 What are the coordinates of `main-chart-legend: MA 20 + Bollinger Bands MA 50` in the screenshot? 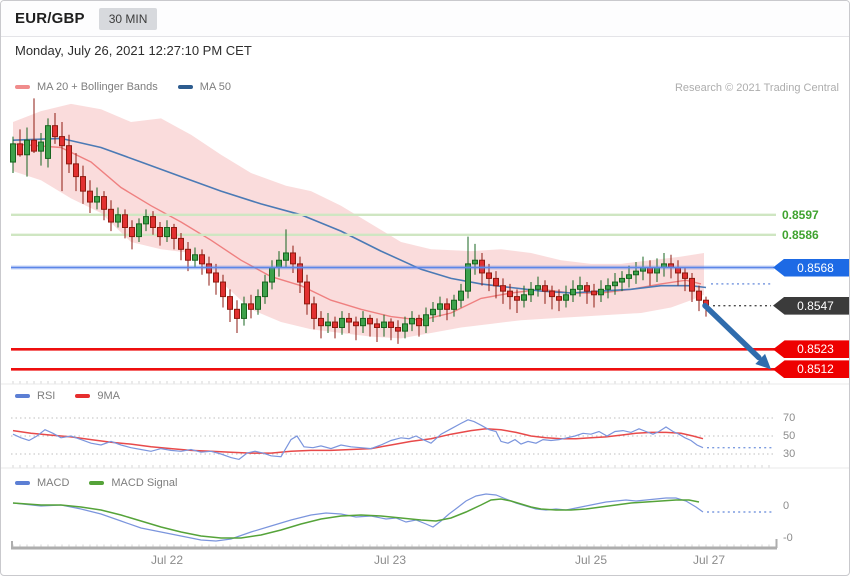 It's located at (123, 87).